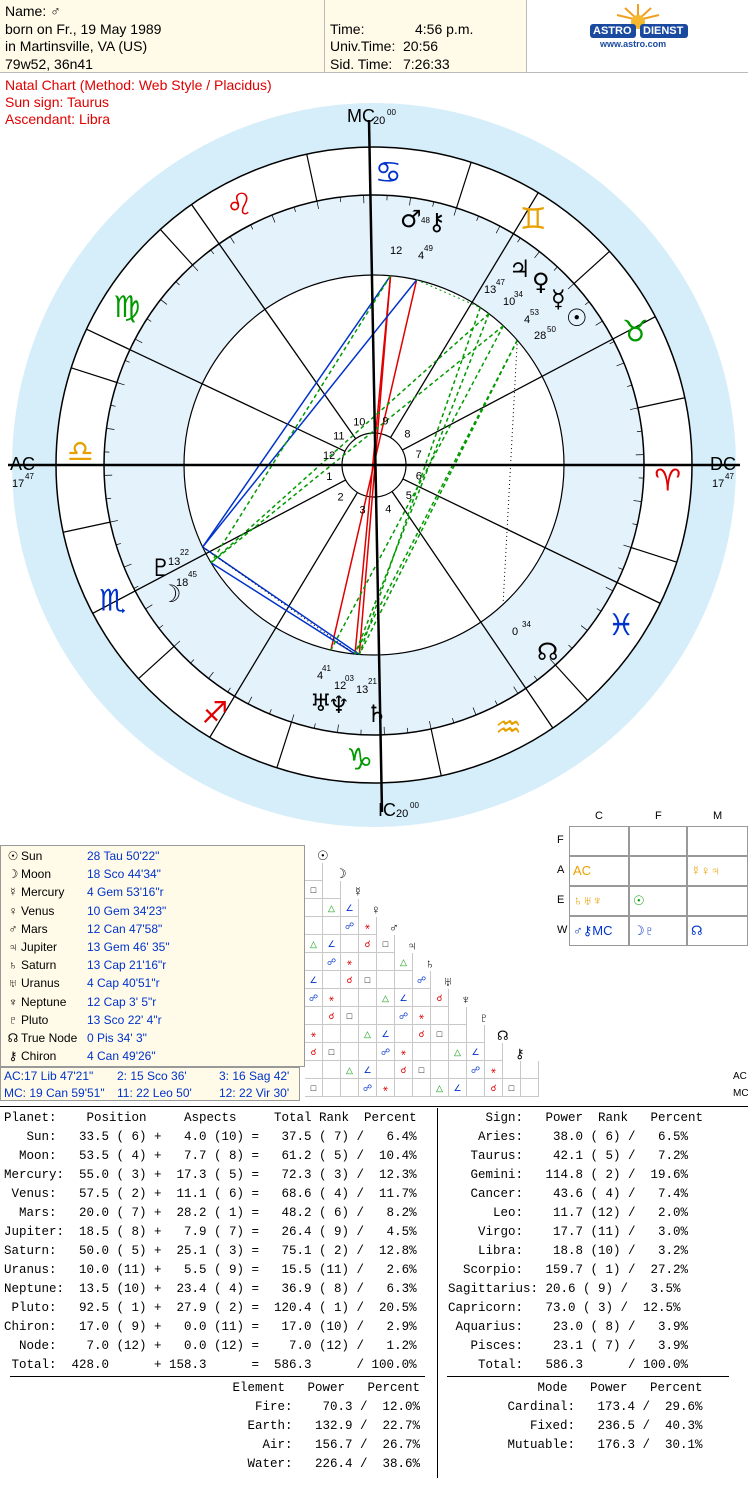 This screenshot has height=1493, width=748. What do you see at coordinates (577, 318) in the screenshot?
I see `planet-glyph-icon: ☉` at bounding box center [577, 318].